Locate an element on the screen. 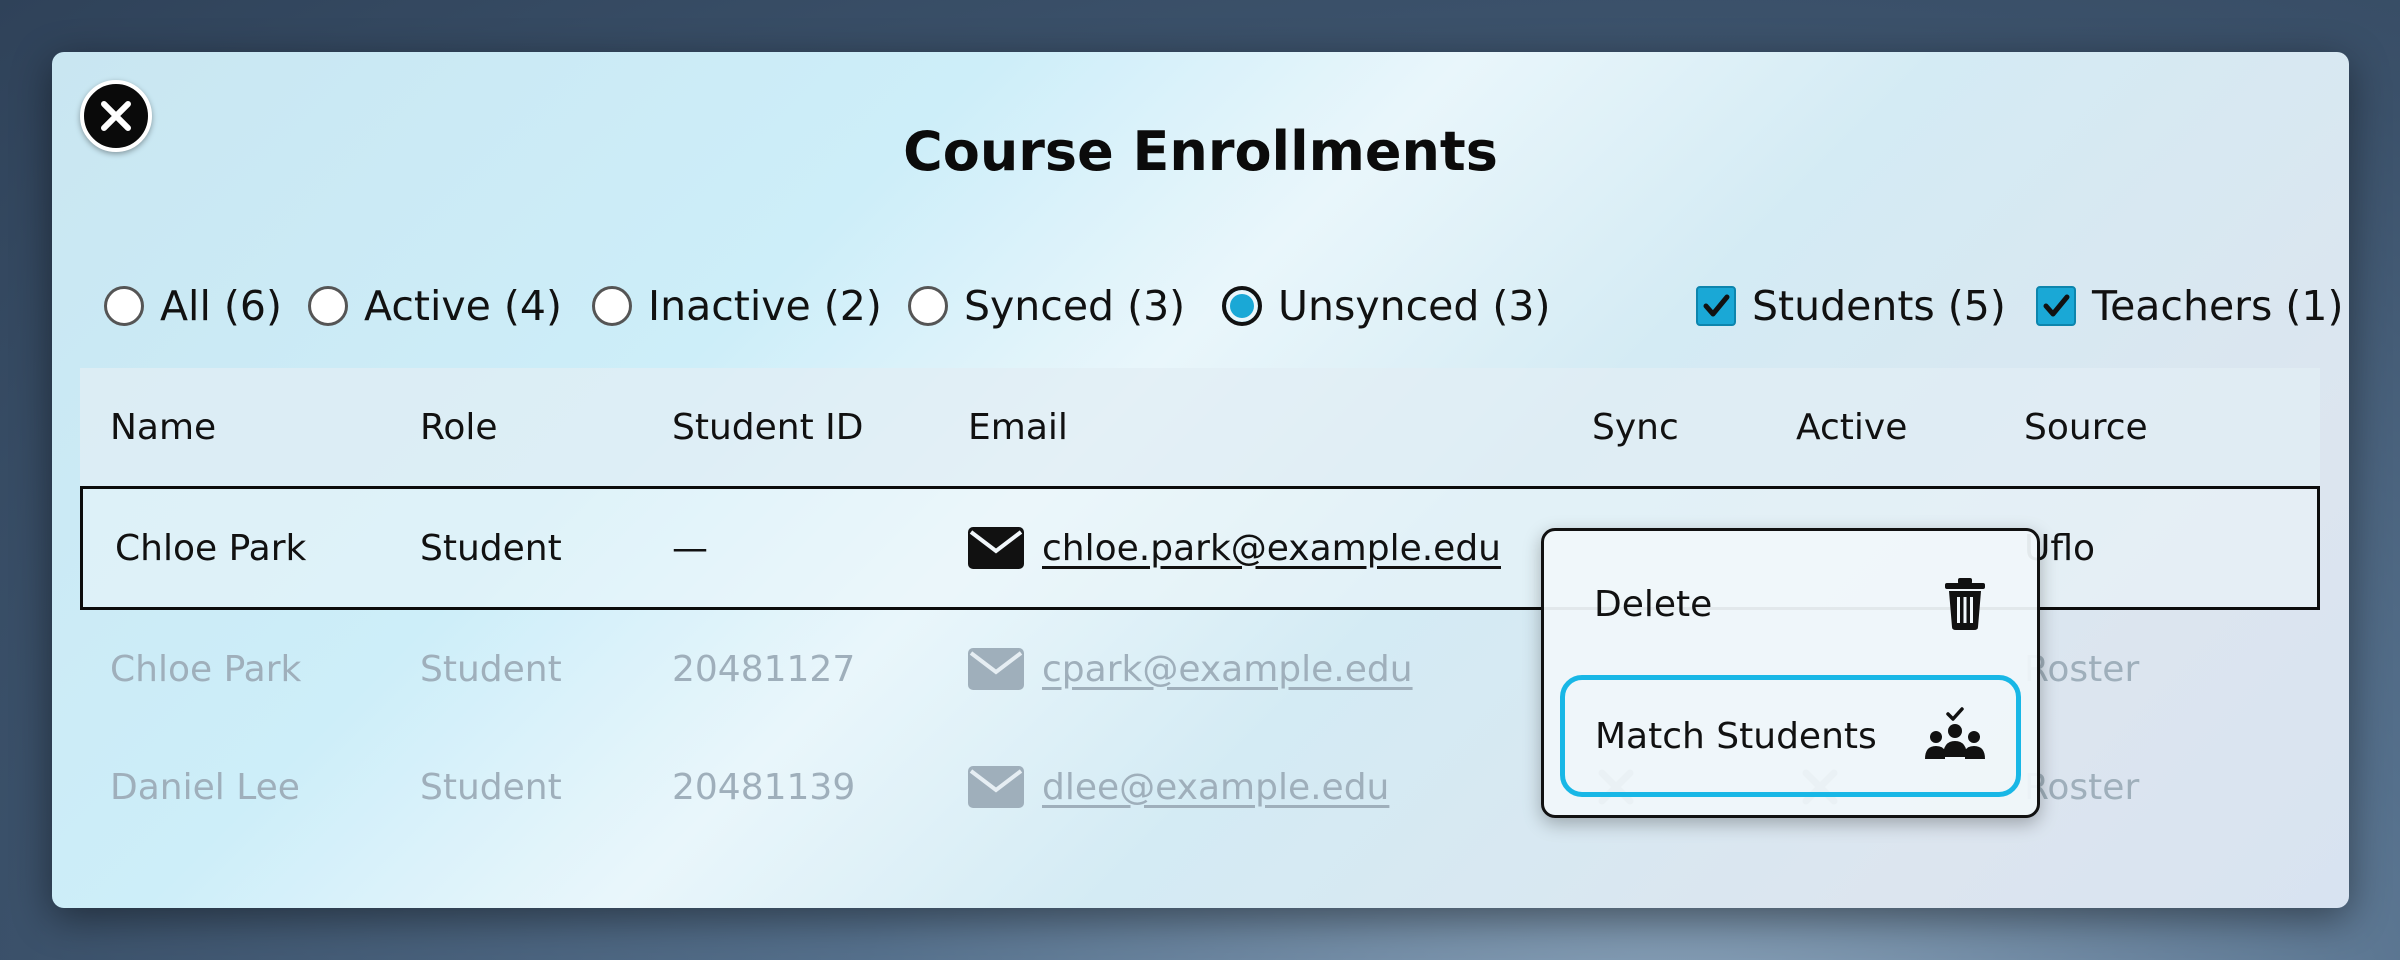  filter-synced-radio: Synced (3) is located at coordinates (1046, 306).